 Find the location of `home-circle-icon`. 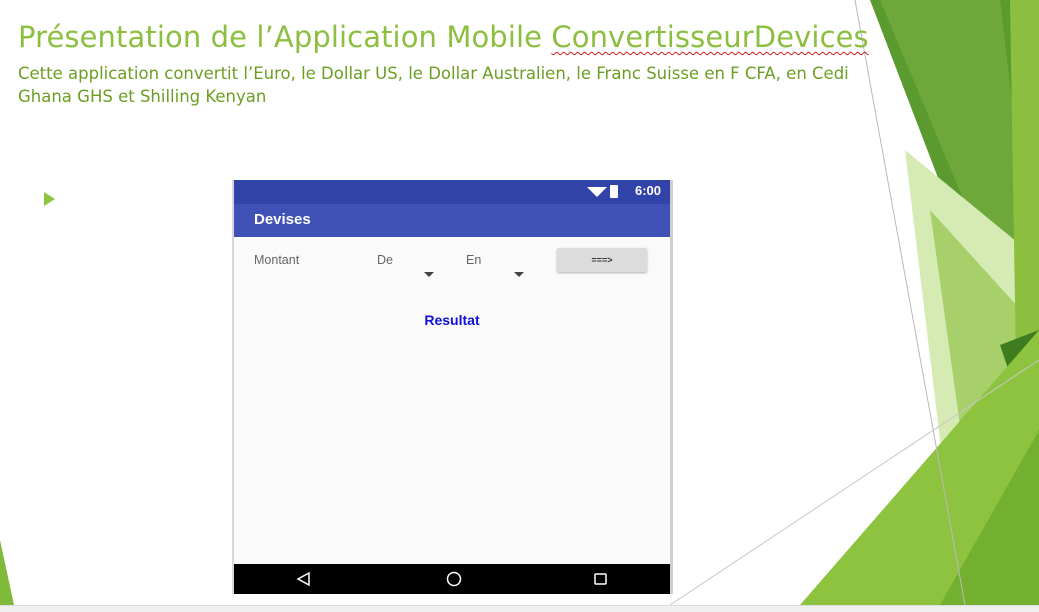

home-circle-icon is located at coordinates (454, 579).